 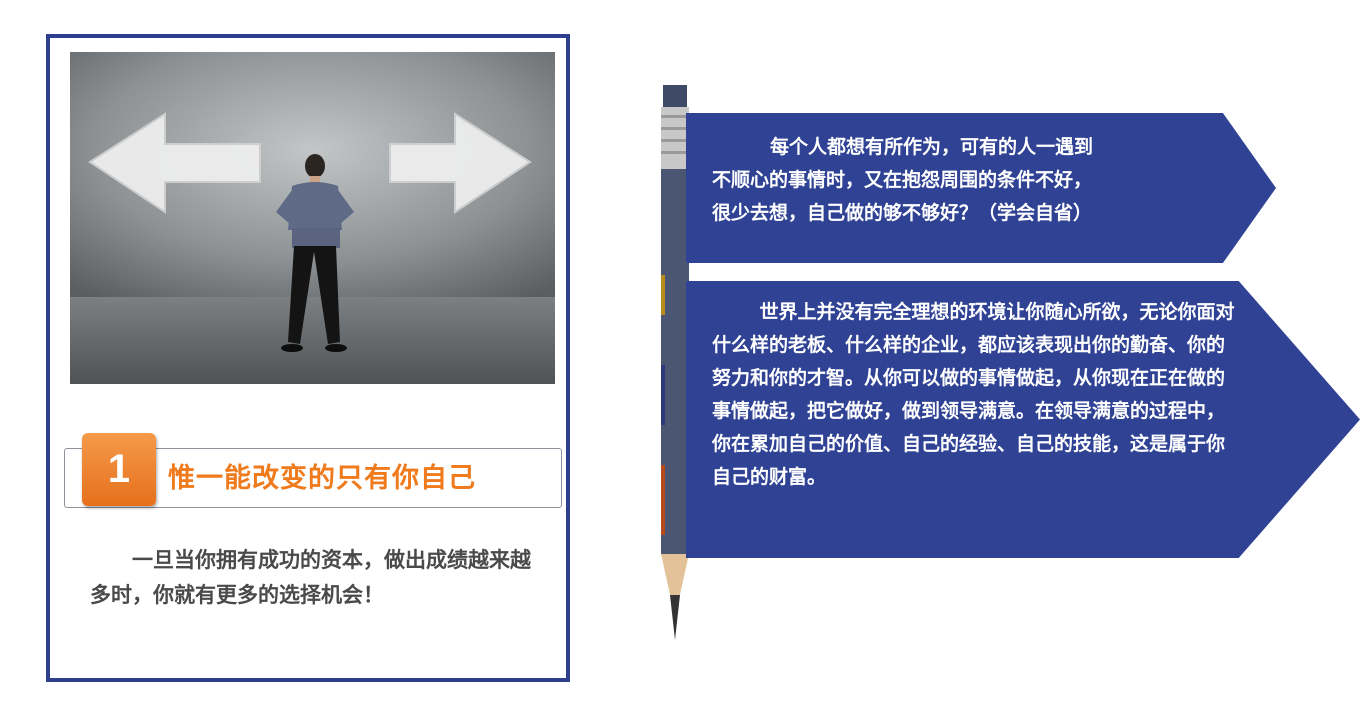 I want to click on banner1-line1: 每个人都想有所作为，可有的人一遇到, so click(x=932, y=147).